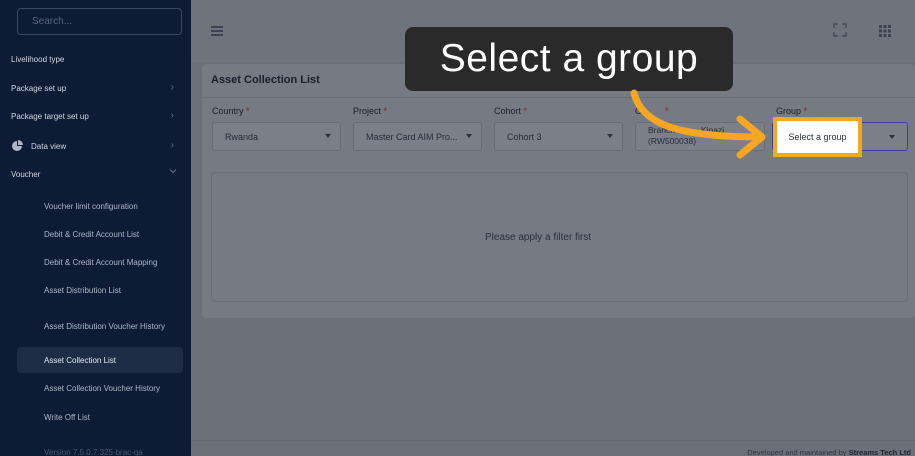 The width and height of the screenshot is (915, 456). I want to click on sidebar-item-debit-credit-account-mapping: Debit & Credit Account Mapping, so click(95, 262).